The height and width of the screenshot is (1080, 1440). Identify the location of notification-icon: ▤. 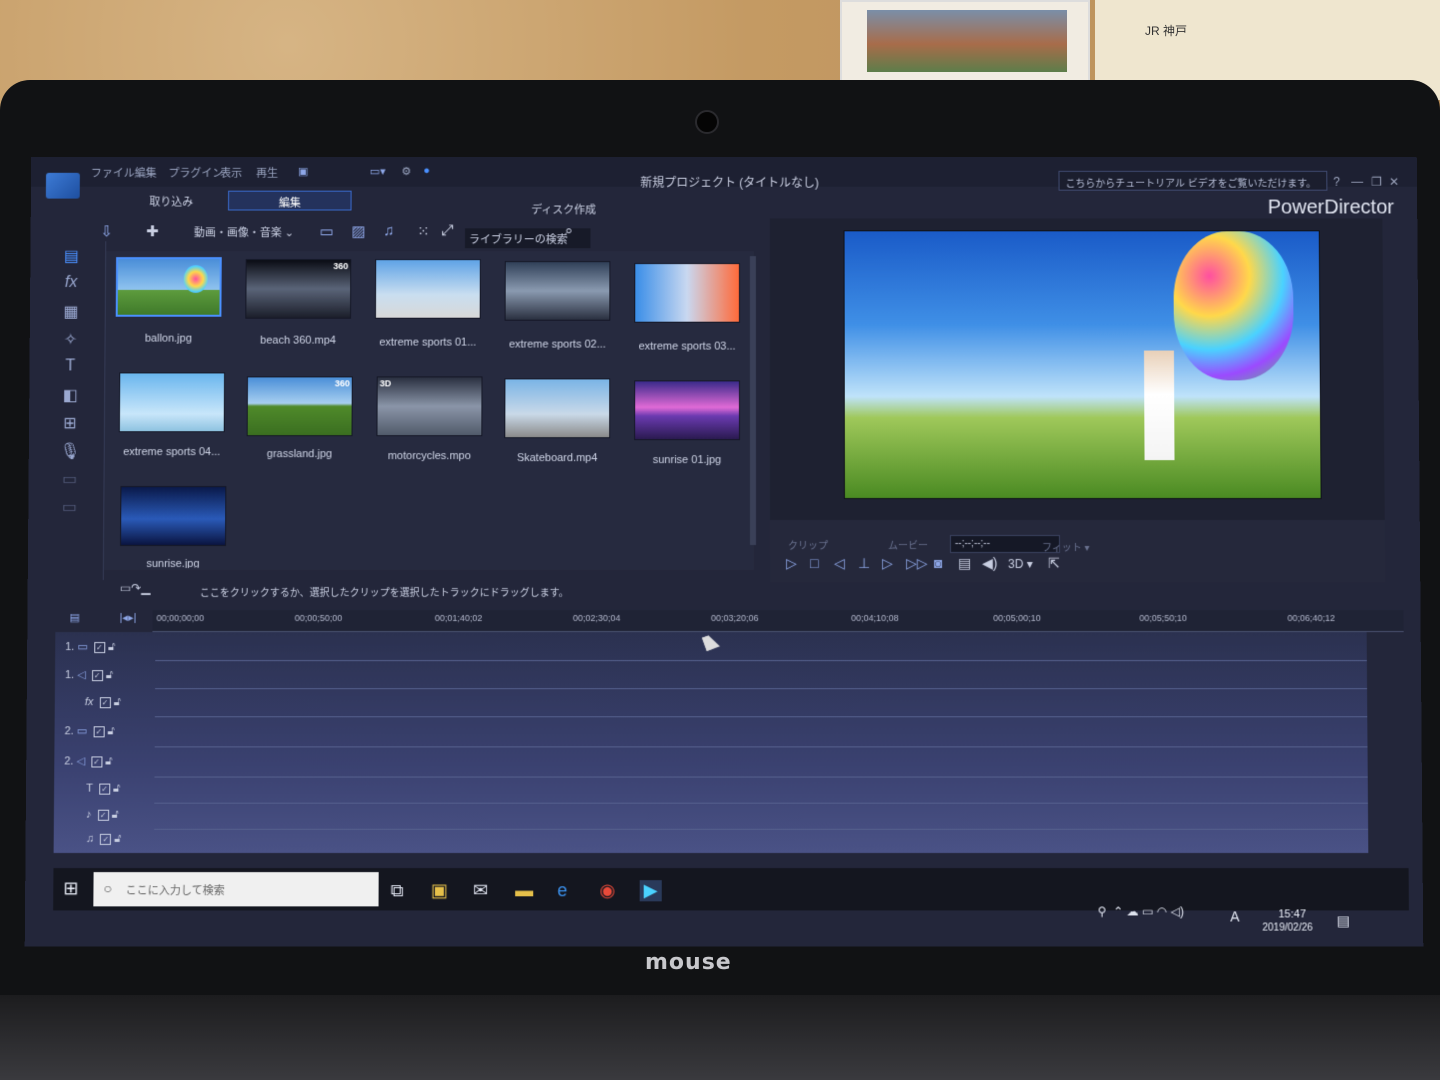
(1343, 920).